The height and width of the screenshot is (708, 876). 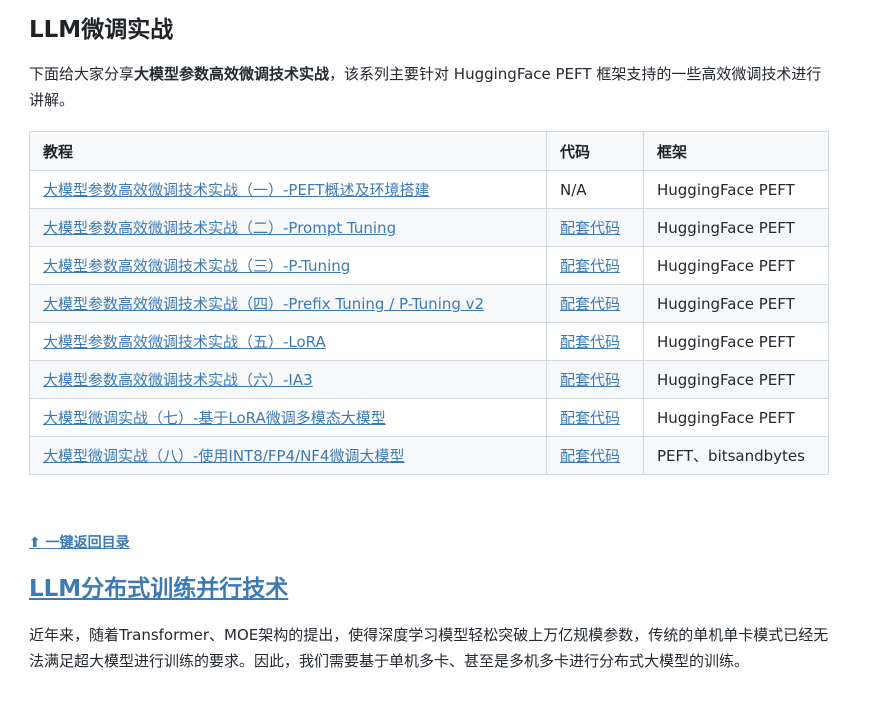 I want to click on tutorial-link: 大模型参数高效微调技术实战（六）-IA3, so click(x=178, y=380).